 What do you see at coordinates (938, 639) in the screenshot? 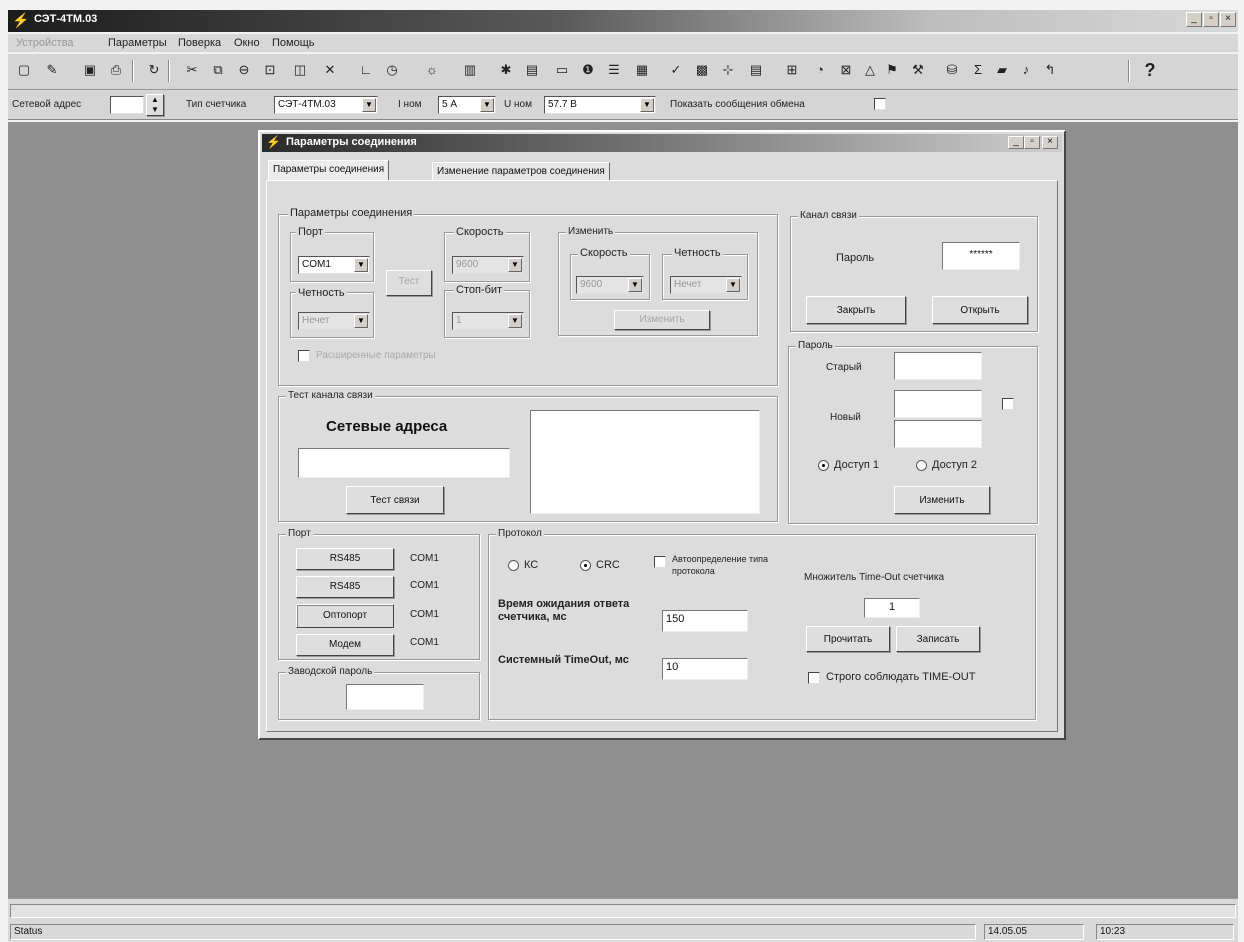
I see `write-button: Записать` at bounding box center [938, 639].